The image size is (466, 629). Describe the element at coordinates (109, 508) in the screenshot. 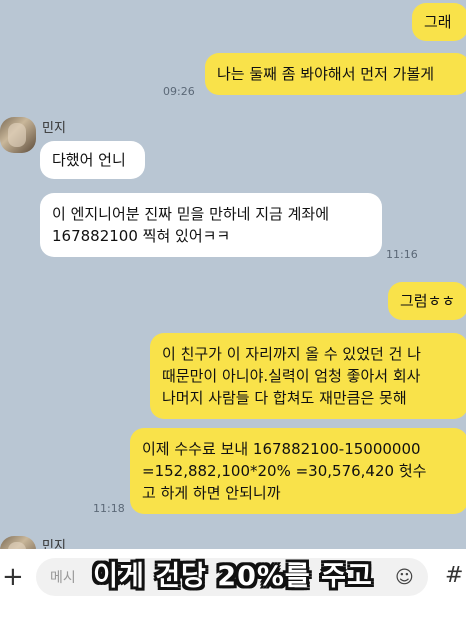

I see `timestamp: 11:18` at that location.